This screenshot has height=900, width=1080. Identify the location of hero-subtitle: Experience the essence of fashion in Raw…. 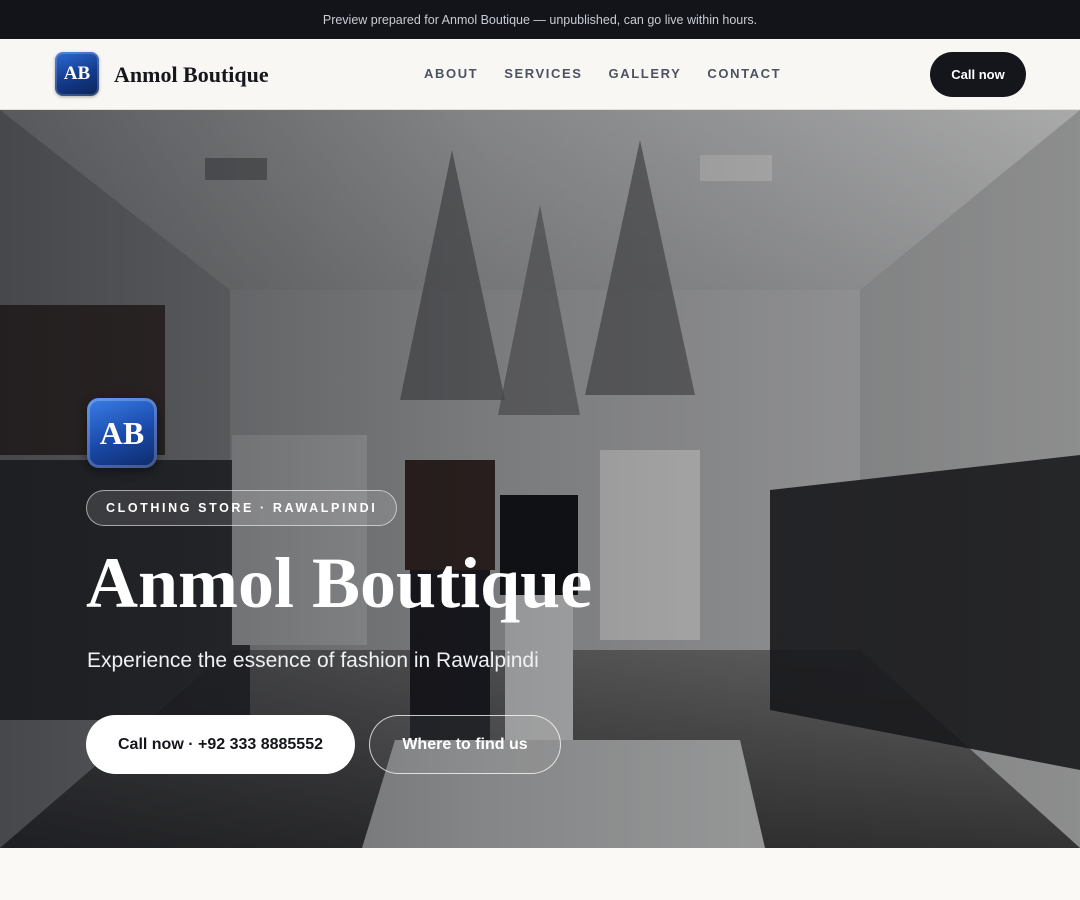
(313, 660).